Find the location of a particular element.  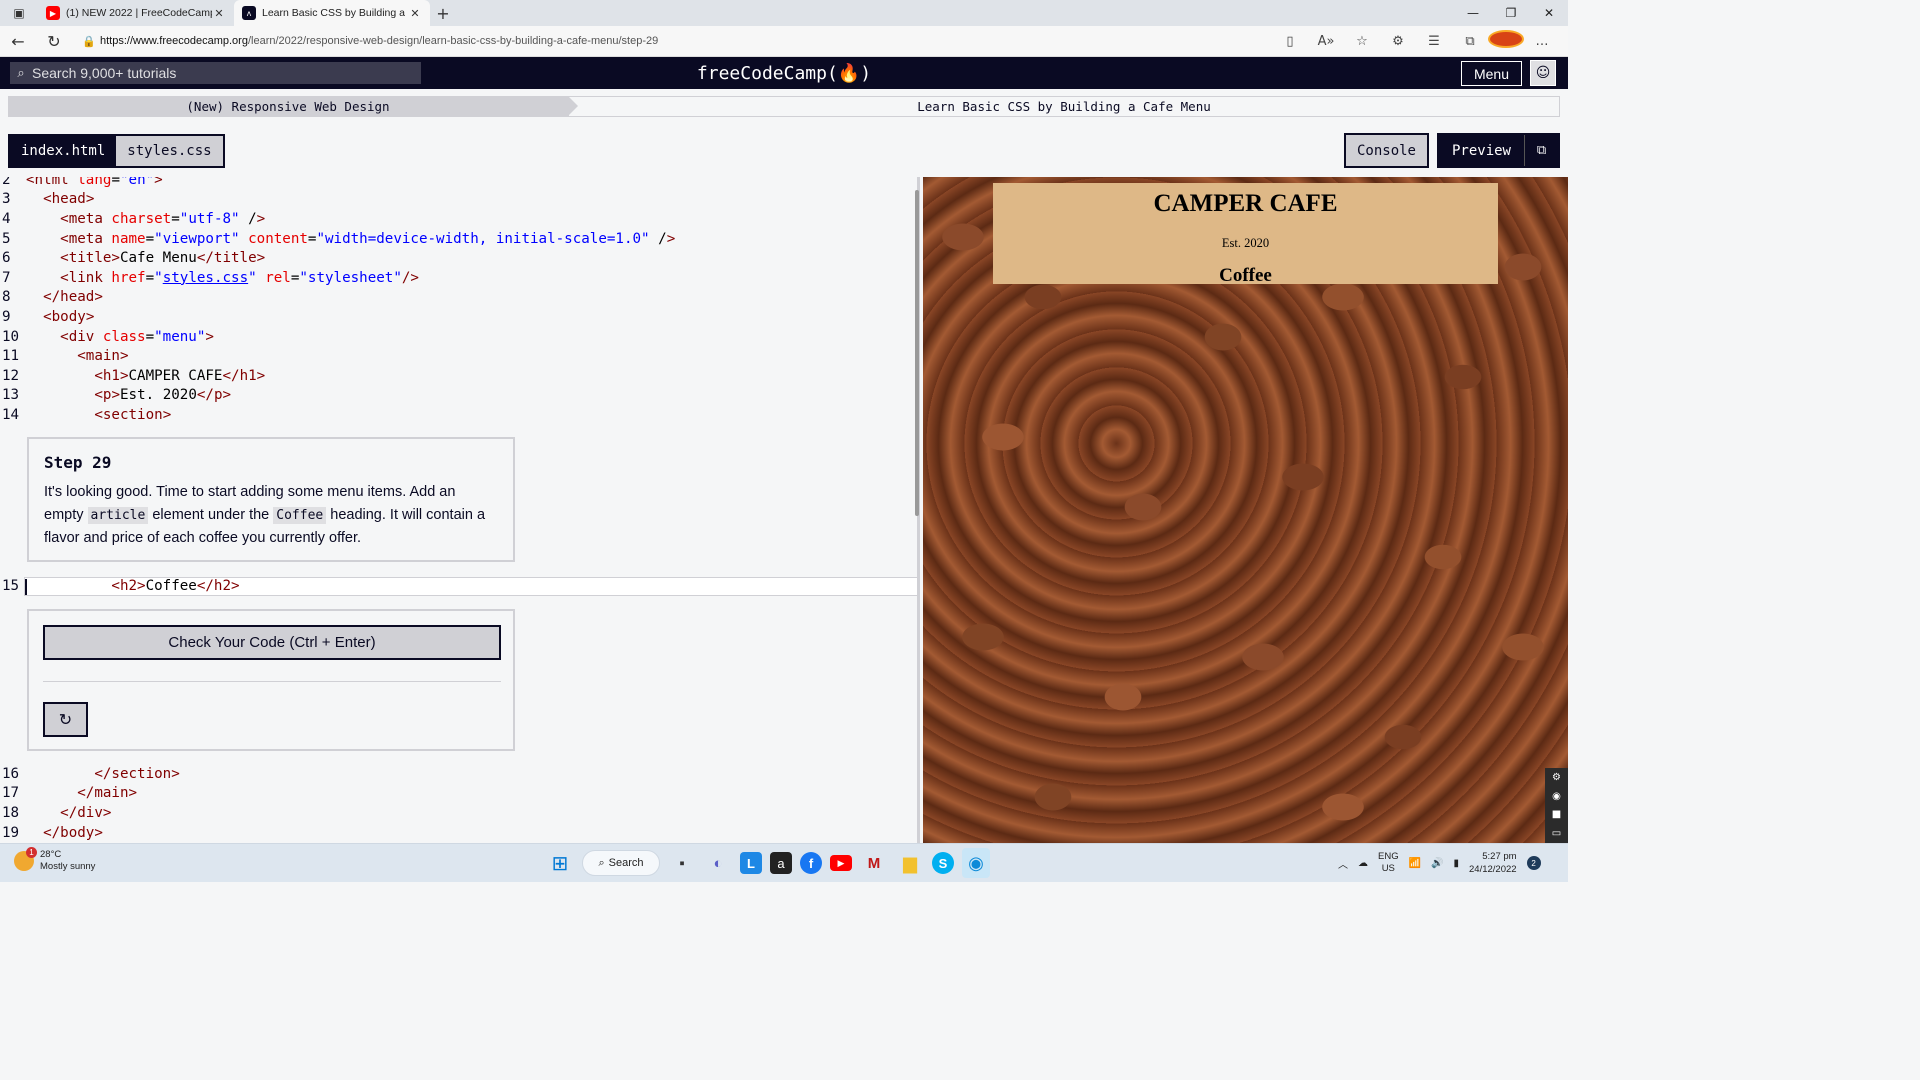

code-line: 19 </body> is located at coordinates (51, 833).